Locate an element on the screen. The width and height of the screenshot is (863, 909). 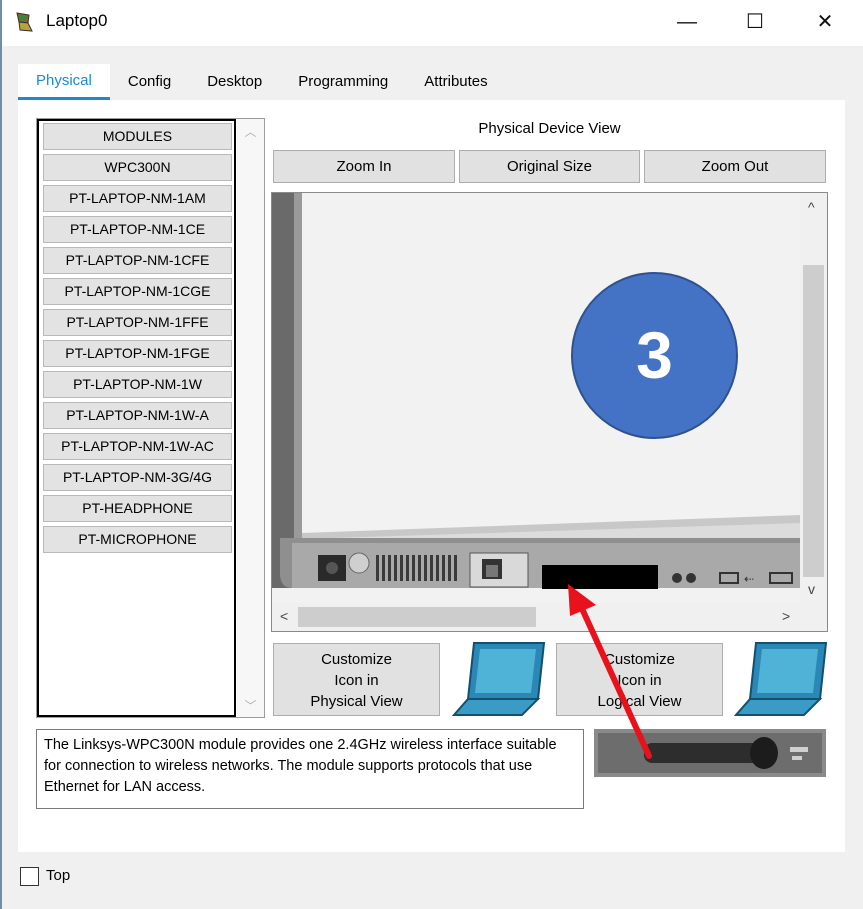
module-item: PT-LAPTOP-NM-1CGE is located at coordinates (137, 291).